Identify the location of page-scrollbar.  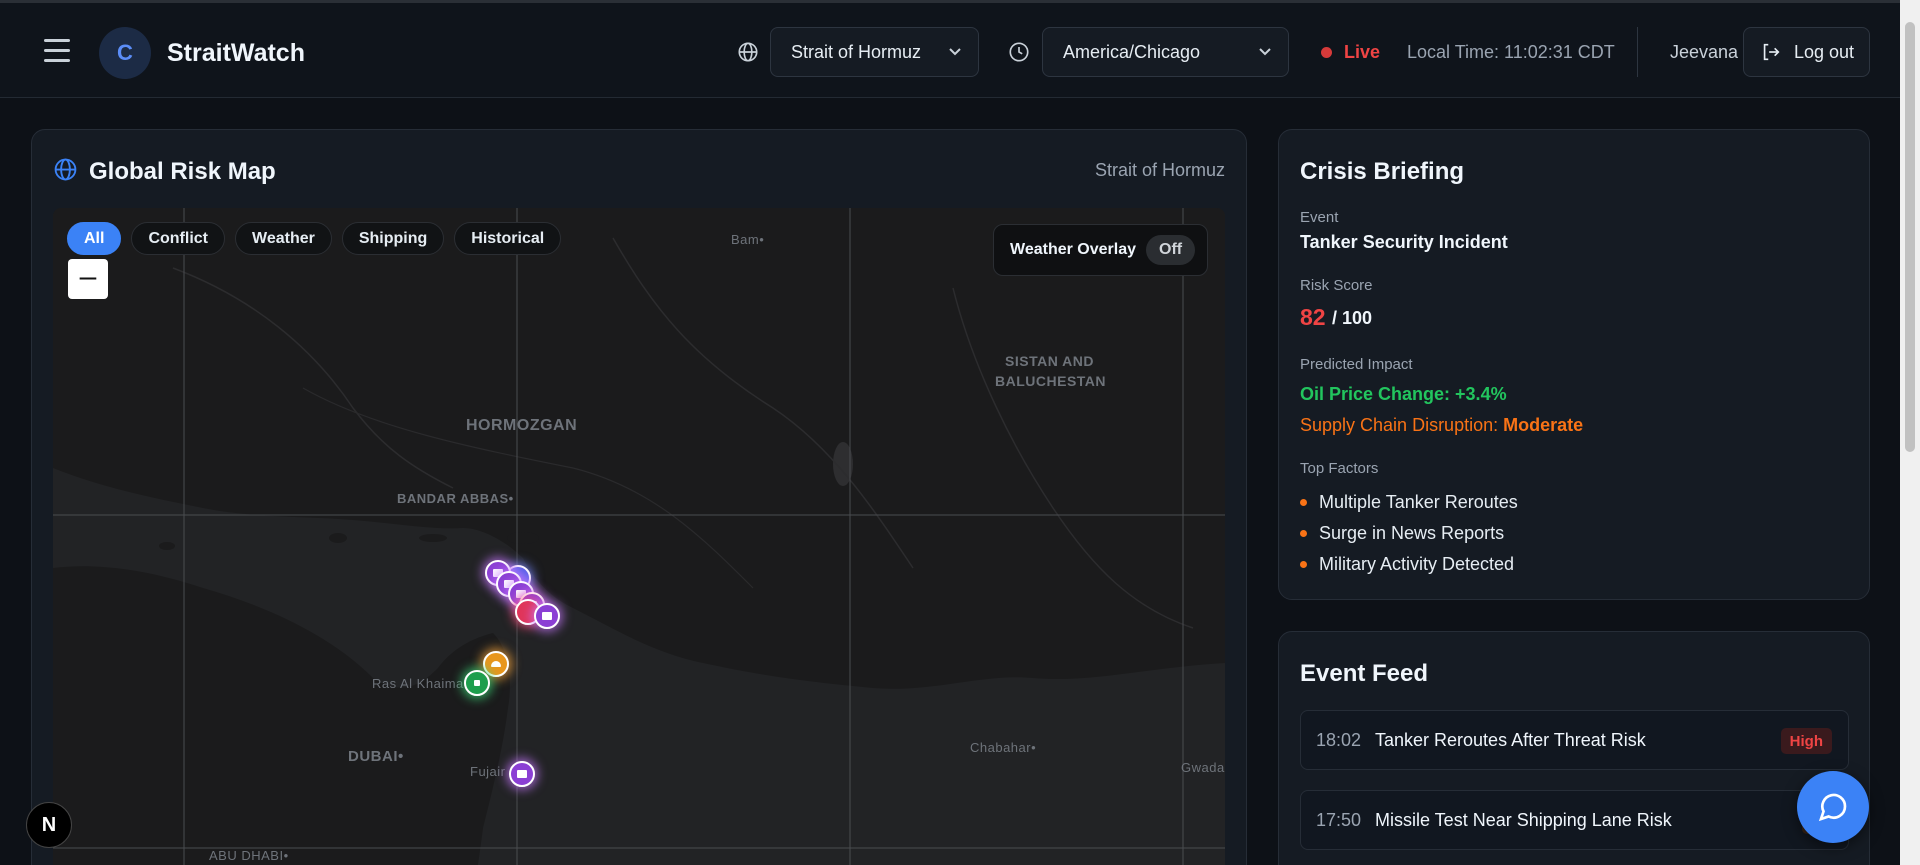
(1910, 432).